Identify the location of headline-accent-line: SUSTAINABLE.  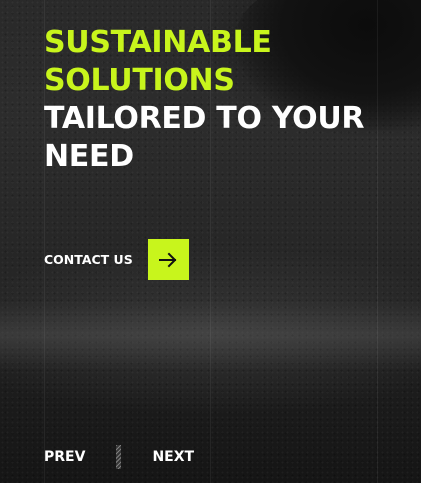
(158, 42).